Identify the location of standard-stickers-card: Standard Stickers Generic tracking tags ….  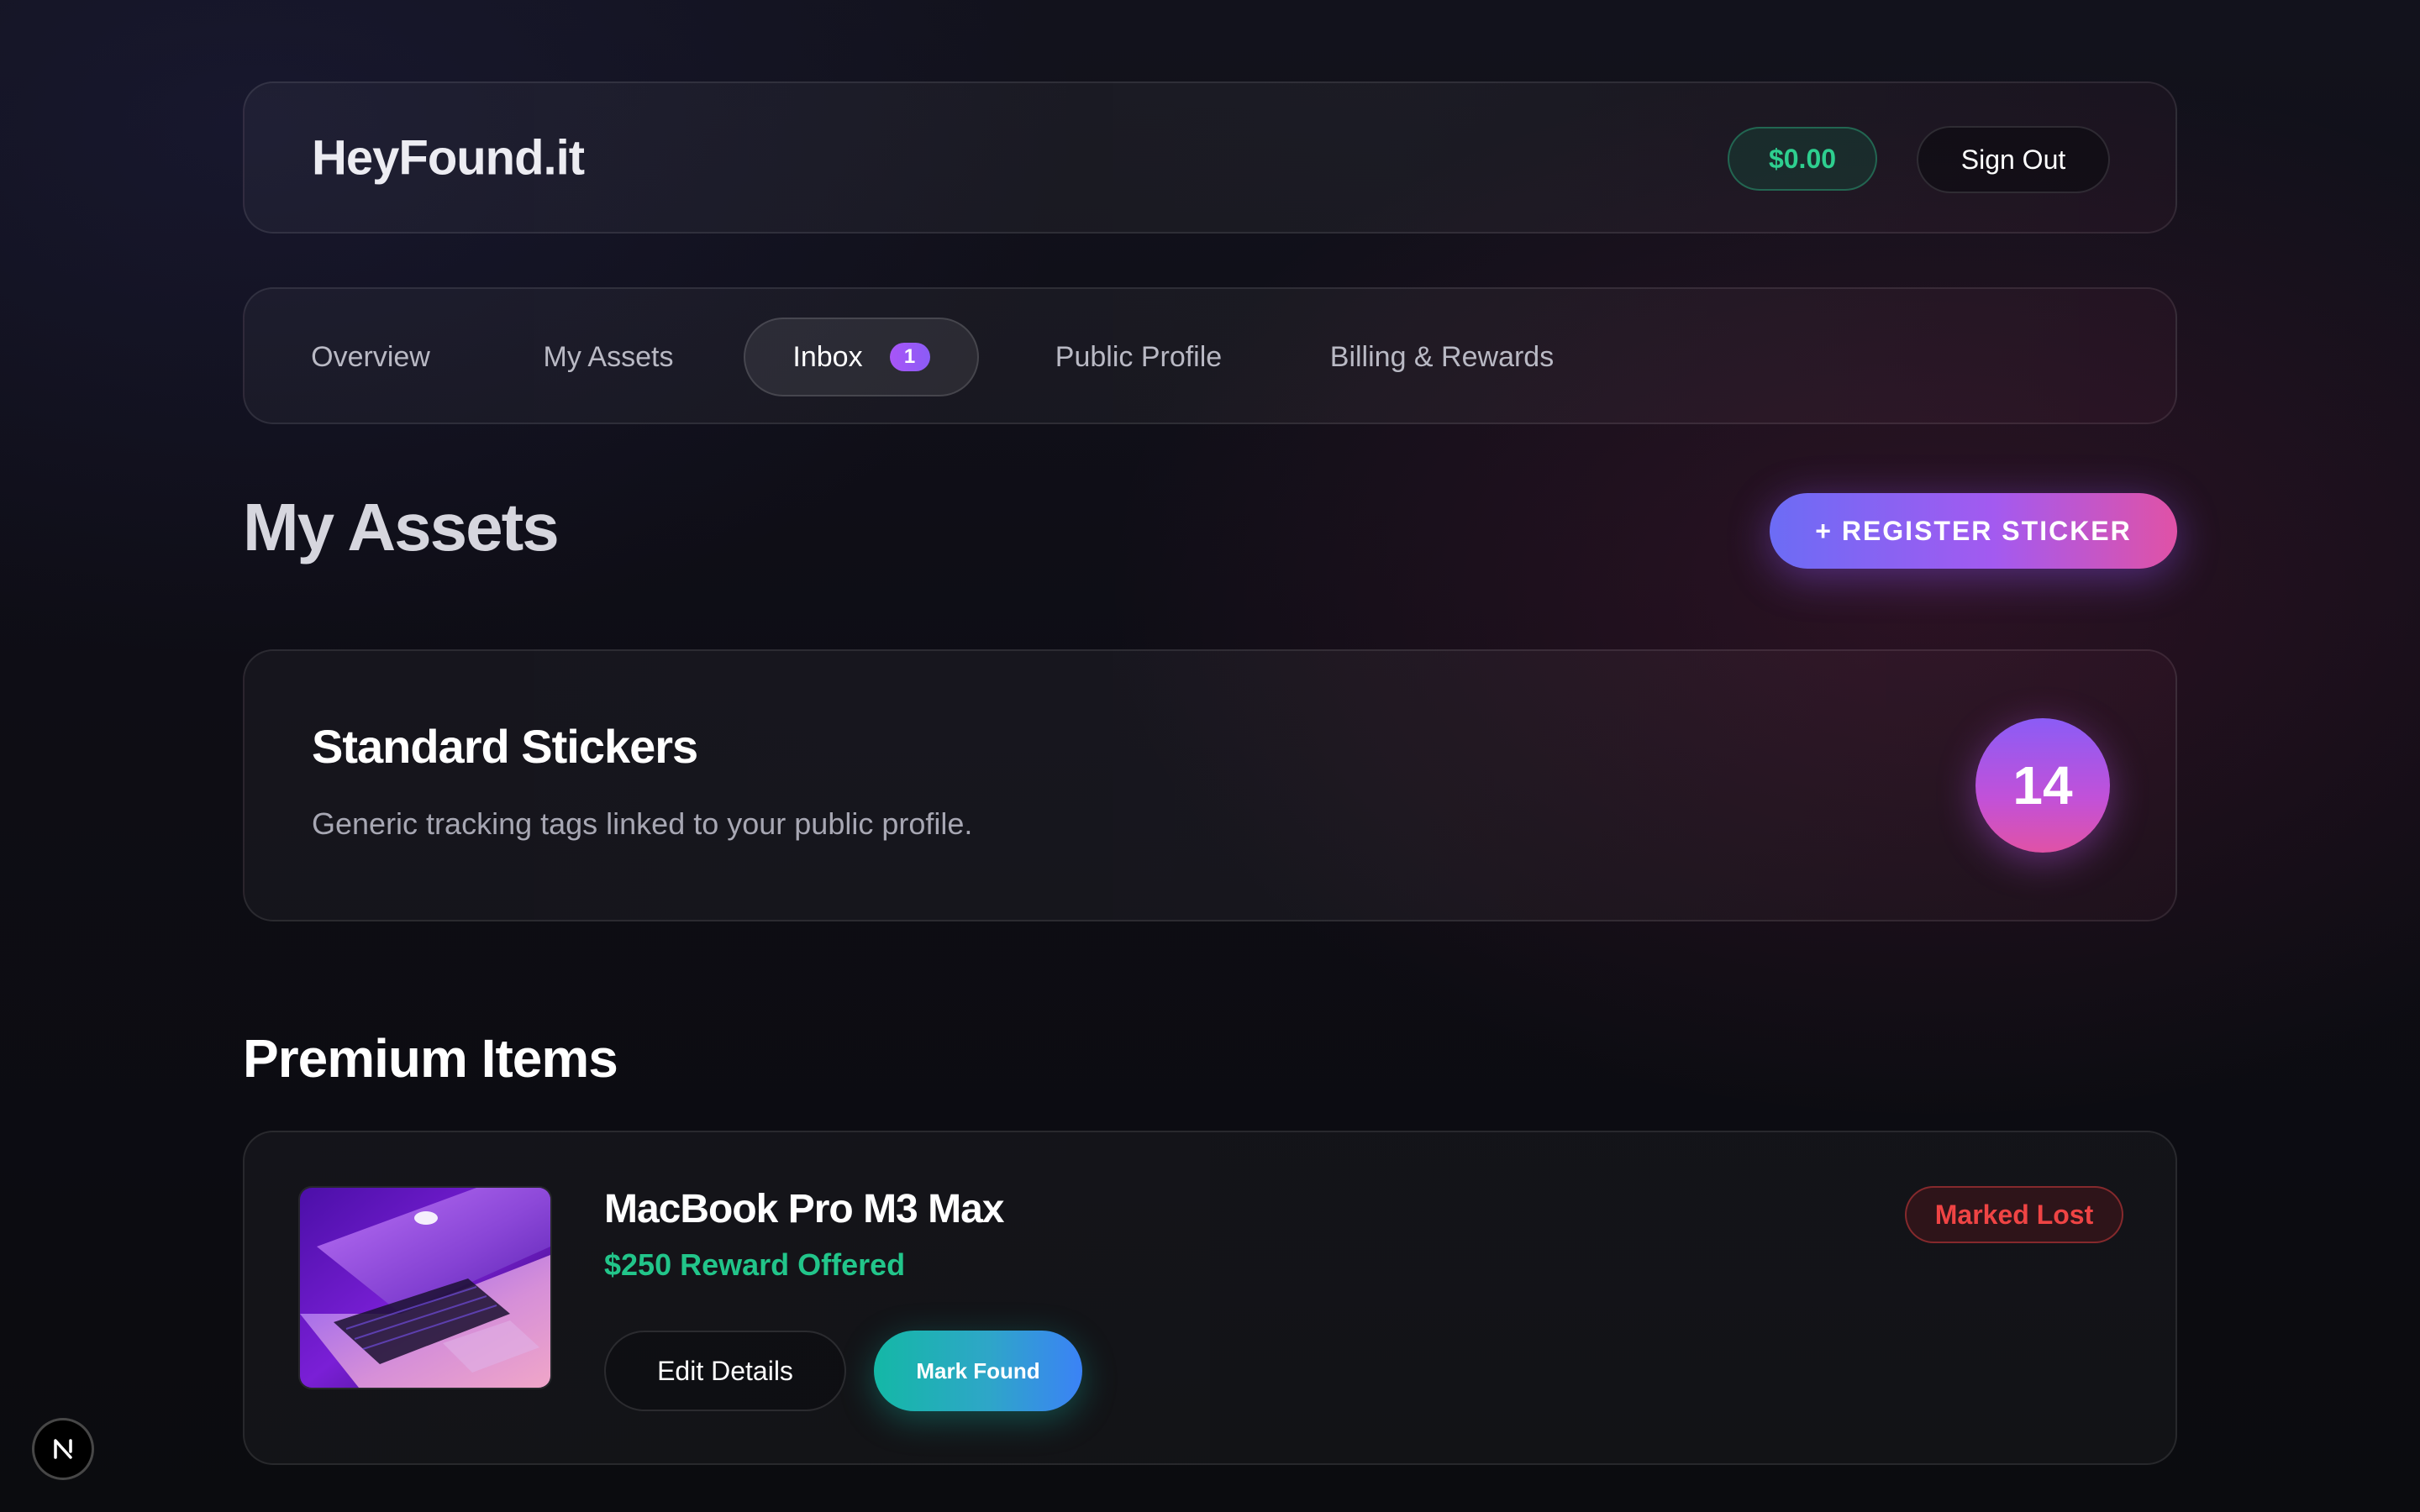
(1210, 785).